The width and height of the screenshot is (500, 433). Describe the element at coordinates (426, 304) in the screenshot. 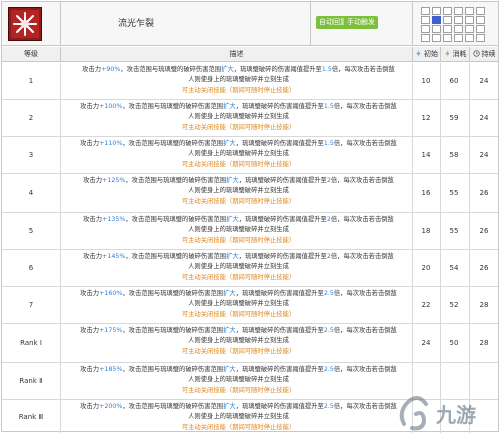

I see `row-initial: 22` at that location.